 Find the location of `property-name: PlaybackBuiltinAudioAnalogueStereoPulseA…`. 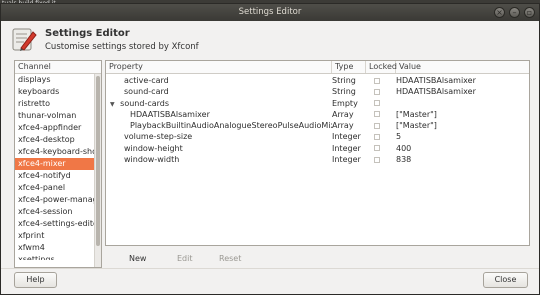

property-name: PlaybackBuiltinAudioAnalogueStereoPulseA… is located at coordinates (231, 126).